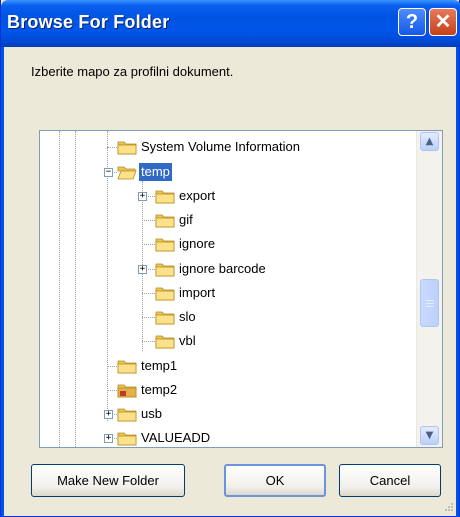  Describe the element at coordinates (127, 390) in the screenshot. I see `folder-special-icon` at that location.